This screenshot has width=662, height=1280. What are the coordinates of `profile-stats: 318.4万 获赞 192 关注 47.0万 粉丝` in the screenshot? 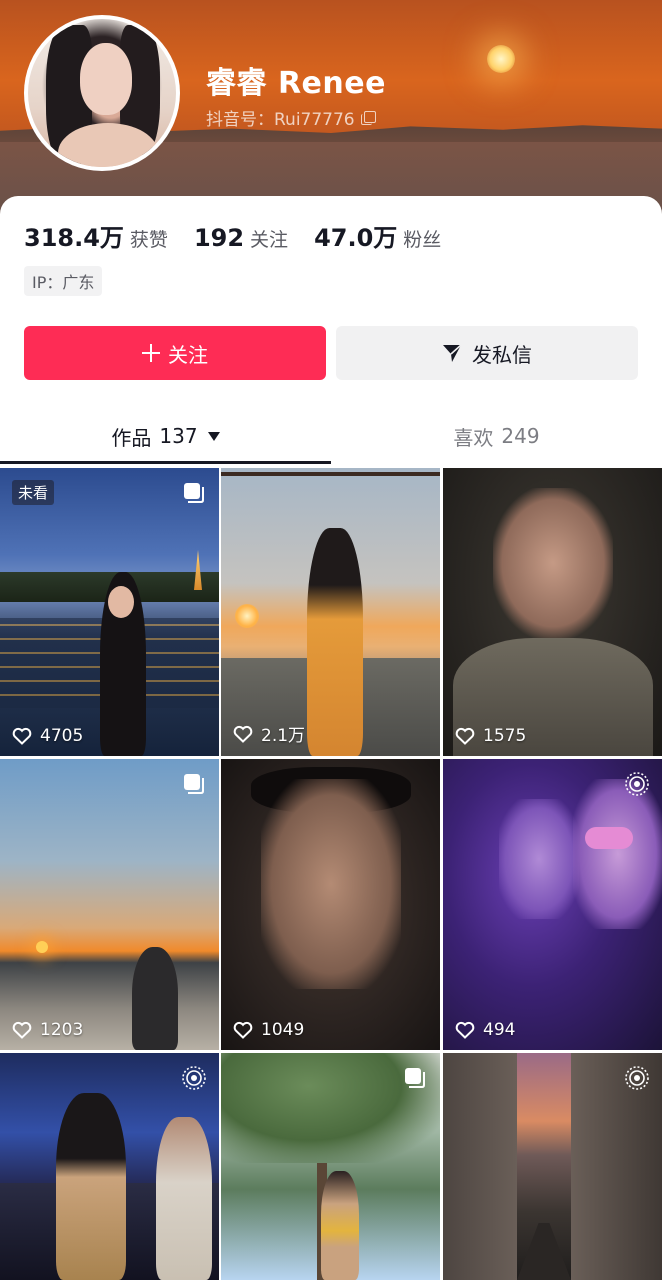 It's located at (245, 235).